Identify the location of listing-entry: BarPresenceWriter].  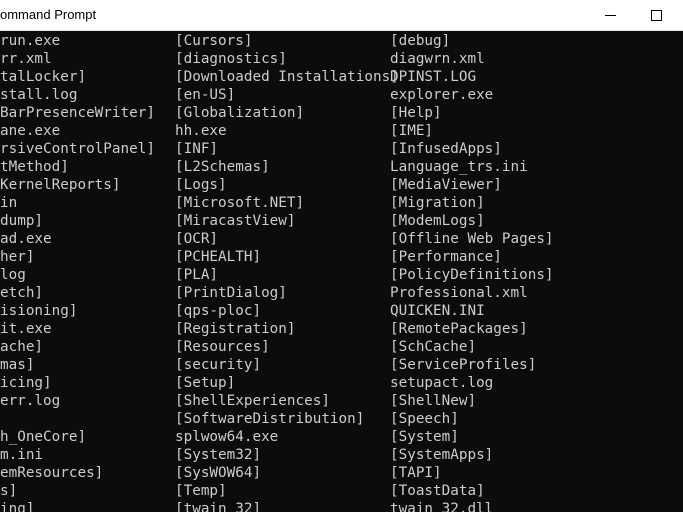
(77, 113).